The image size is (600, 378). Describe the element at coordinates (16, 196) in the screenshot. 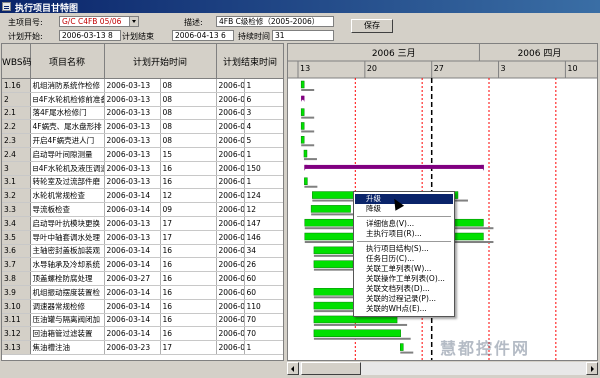

I see `wbs-code-cell: 3.2` at that location.